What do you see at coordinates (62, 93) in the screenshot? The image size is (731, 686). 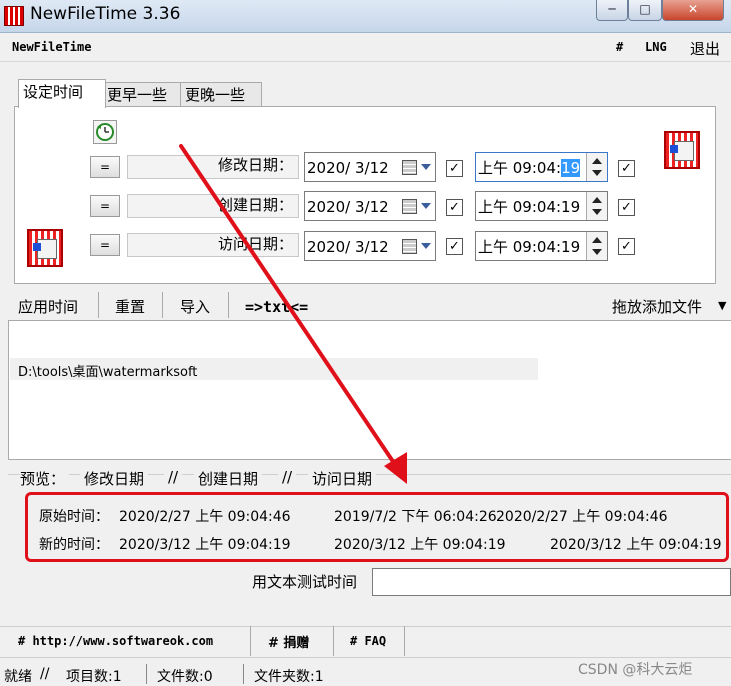 I see `tab-set-time: 设定时间` at bounding box center [62, 93].